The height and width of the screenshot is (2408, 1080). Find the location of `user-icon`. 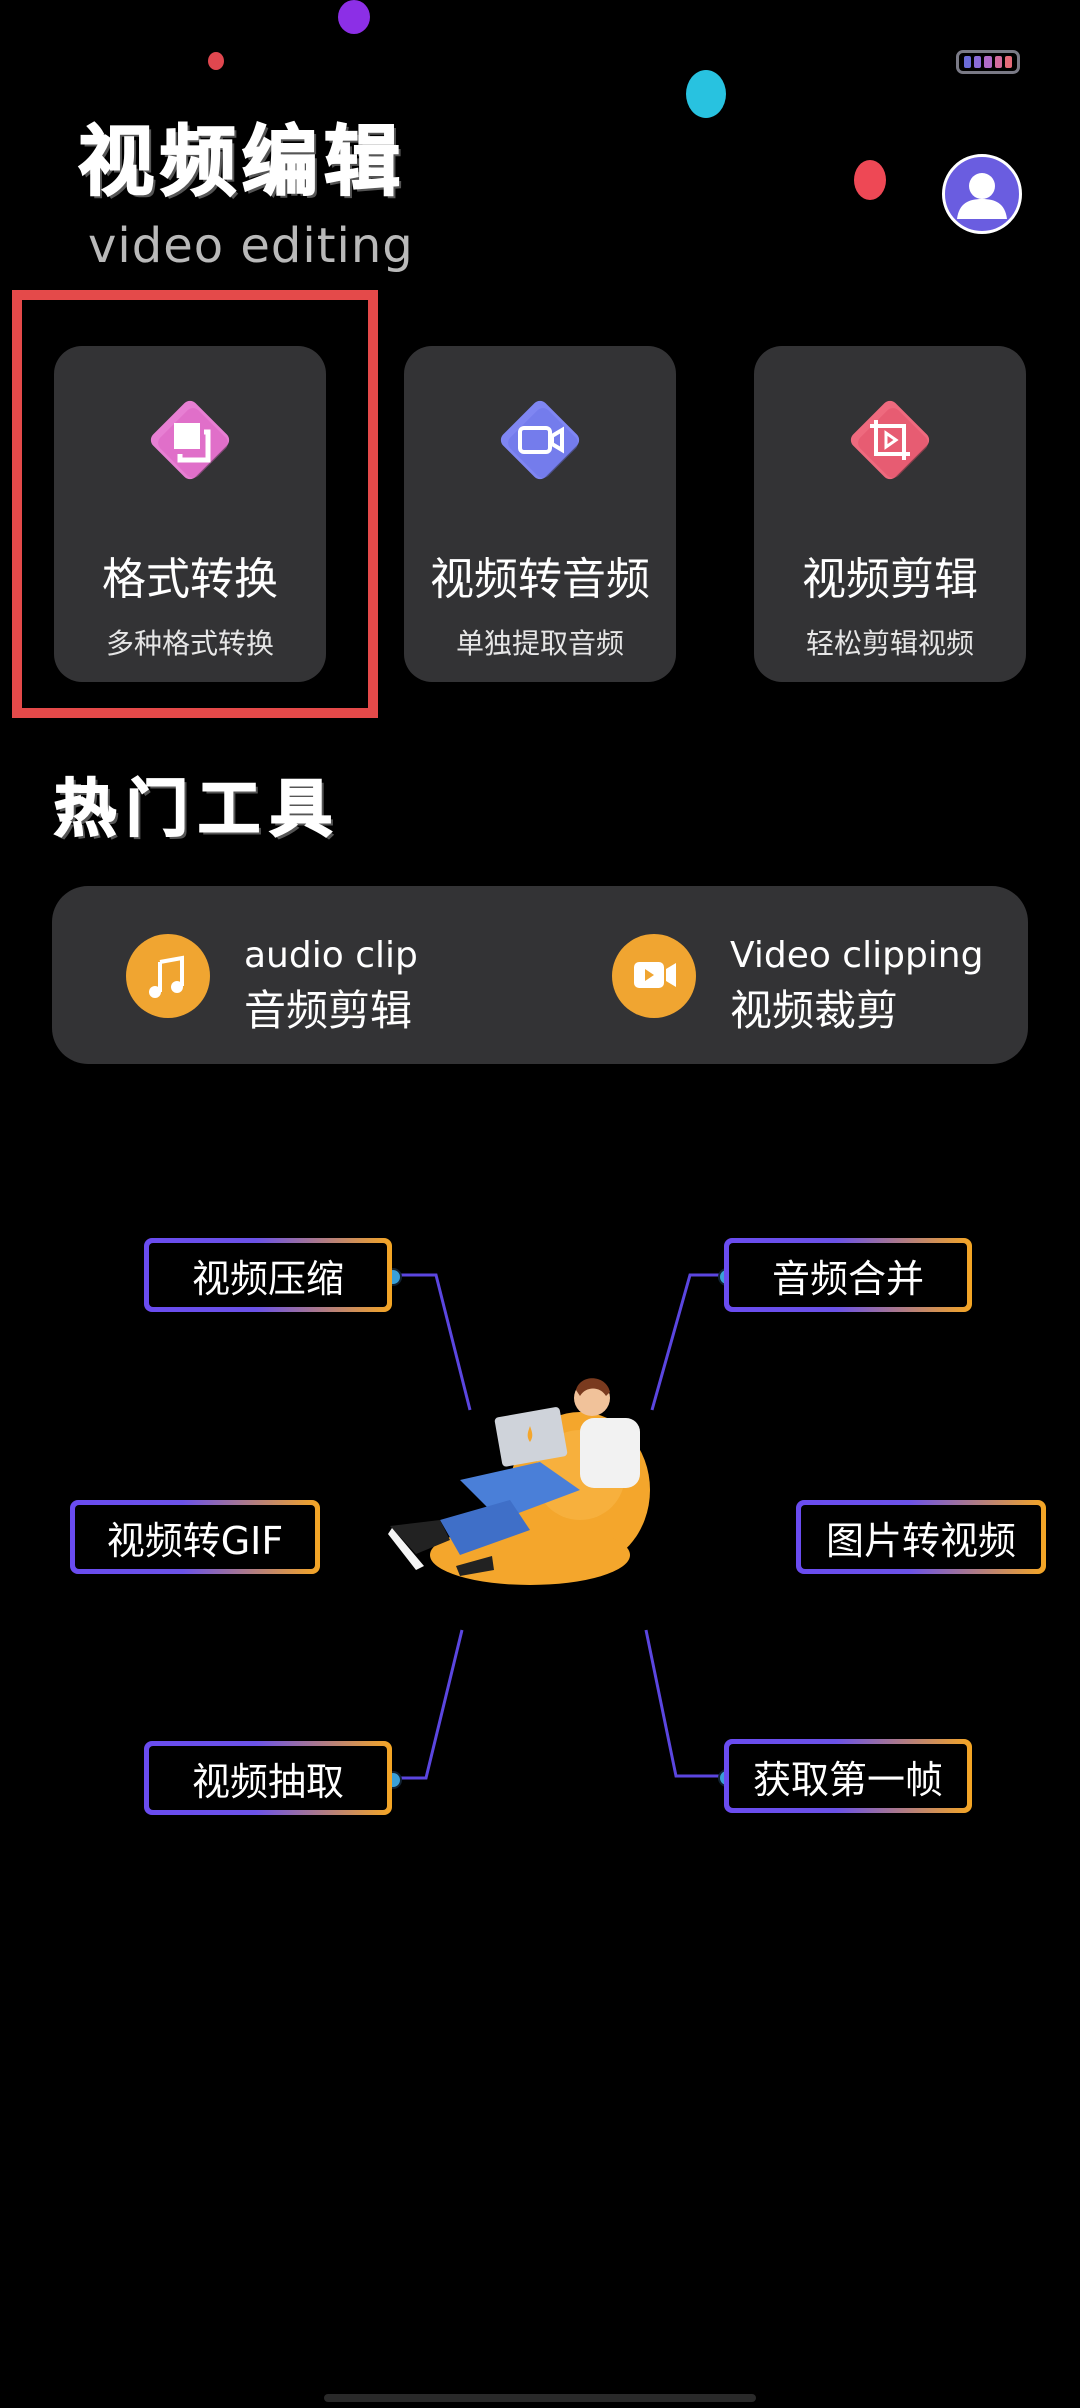

user-icon is located at coordinates (982, 196).